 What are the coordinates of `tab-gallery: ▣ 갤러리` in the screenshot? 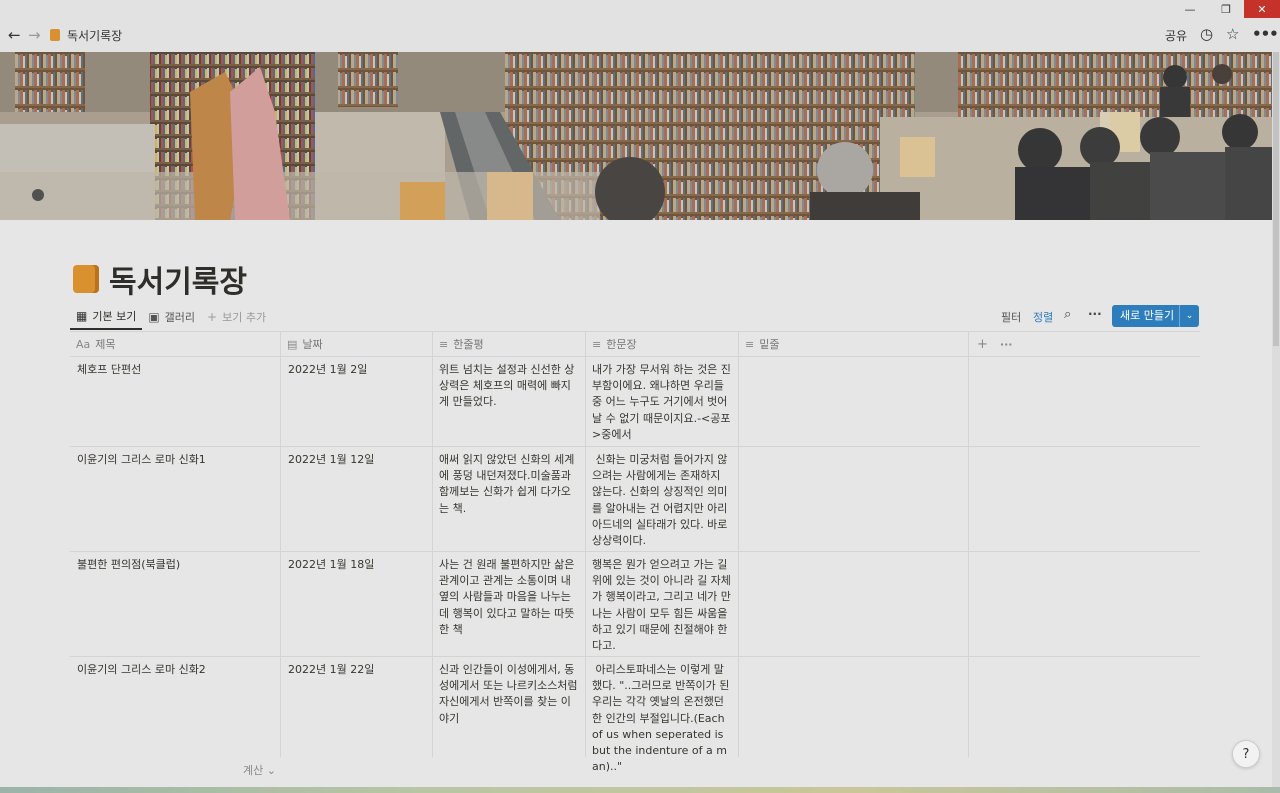 It's located at (171, 317).